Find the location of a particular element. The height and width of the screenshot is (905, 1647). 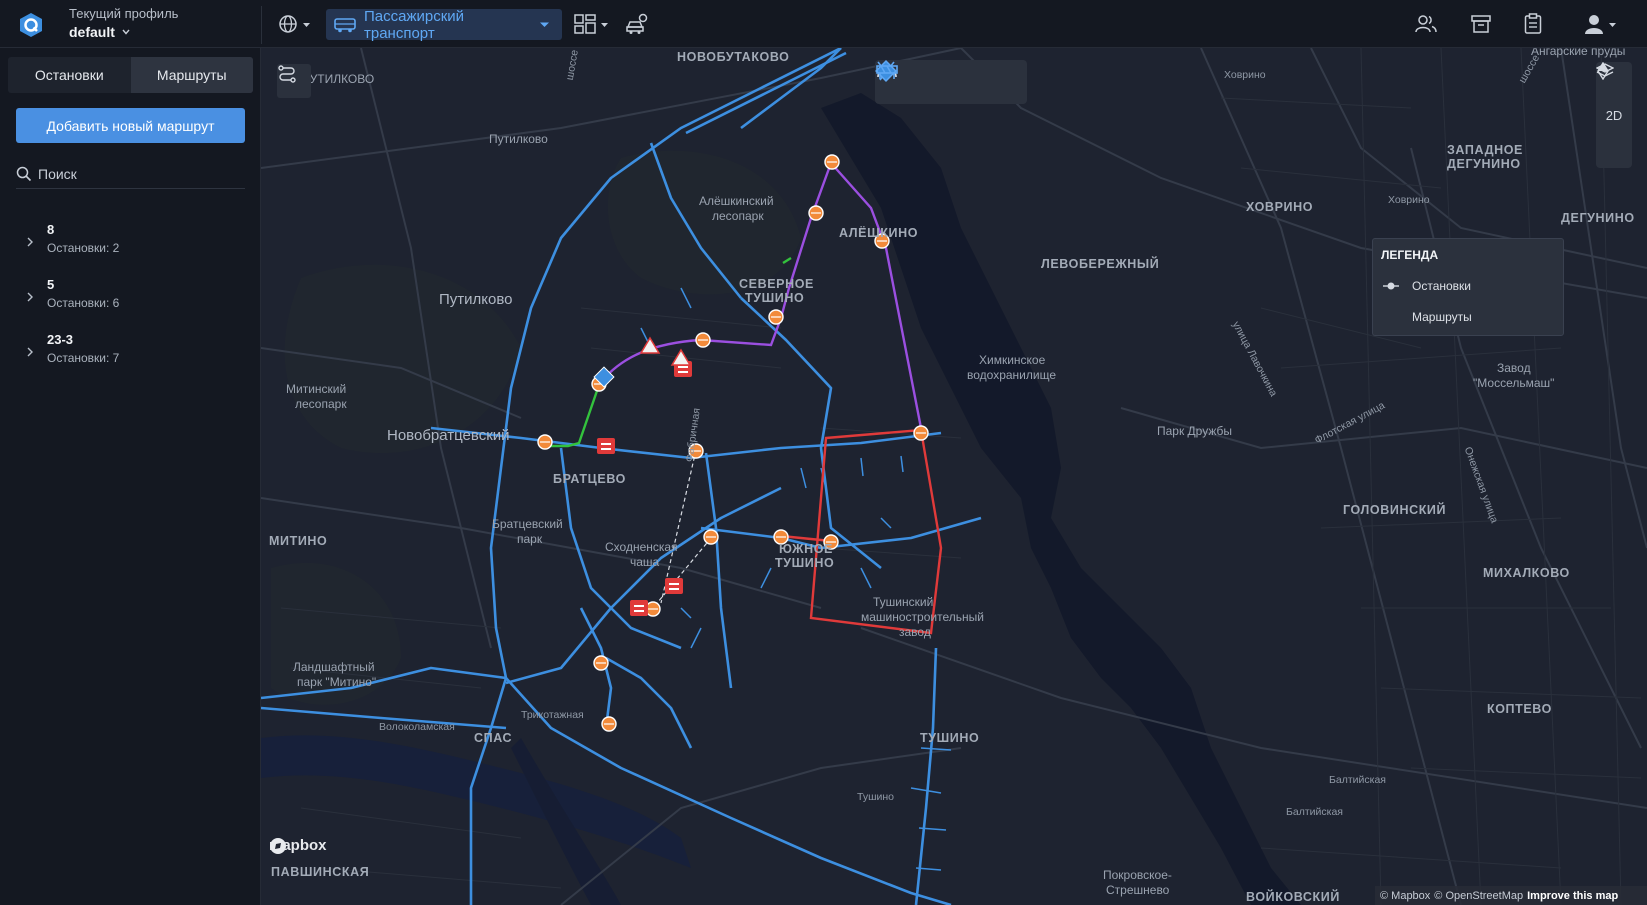

vehicle-settings-button is located at coordinates (637, 24).